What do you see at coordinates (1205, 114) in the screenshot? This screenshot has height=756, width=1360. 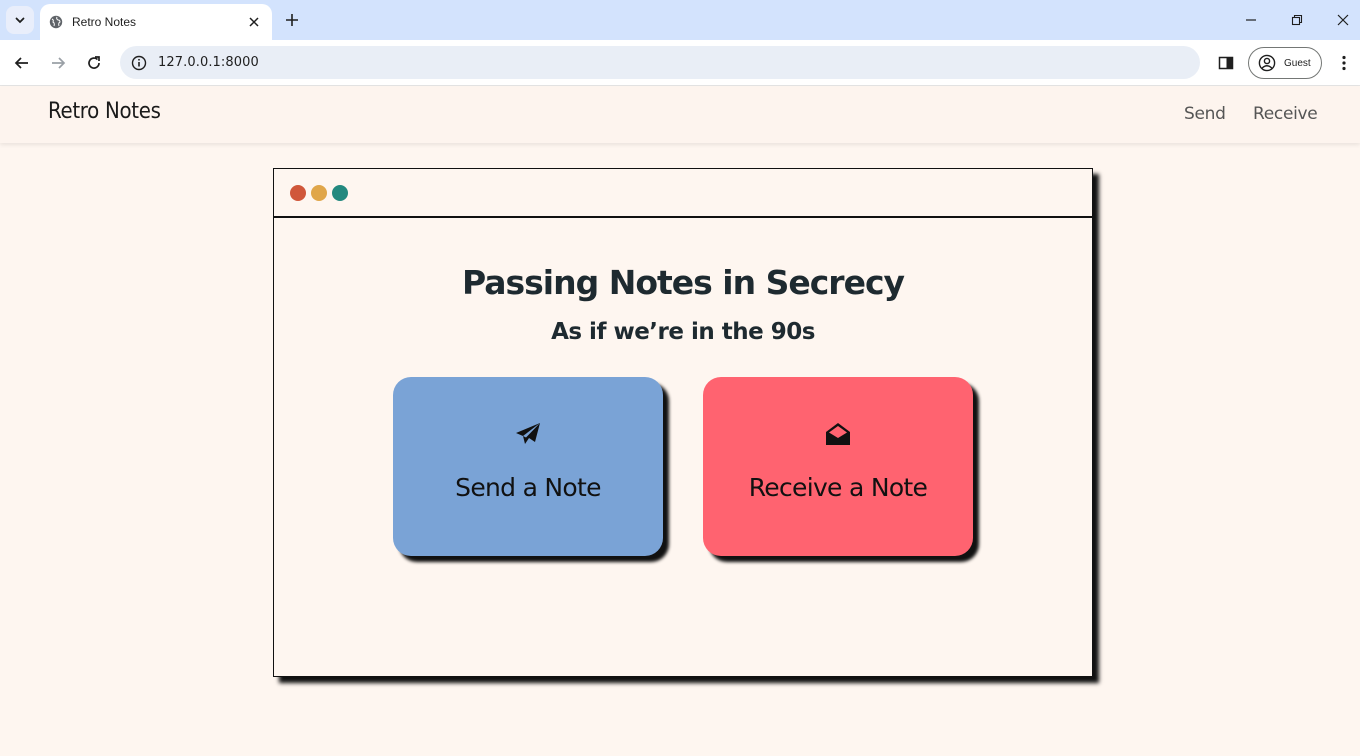 I see `nav-link-send: Send` at bounding box center [1205, 114].